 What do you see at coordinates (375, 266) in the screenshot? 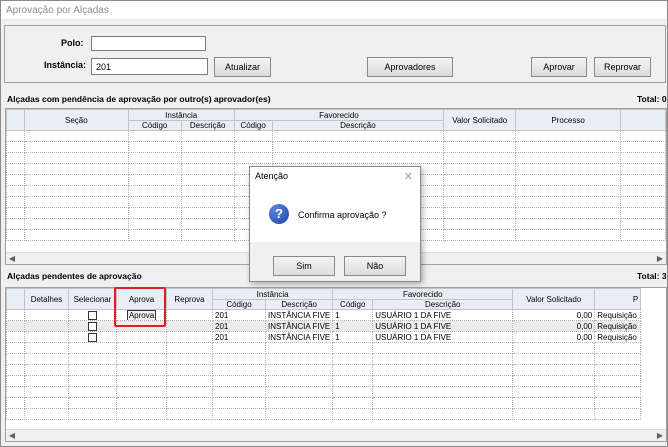
I see `nao-button: Não` at bounding box center [375, 266].